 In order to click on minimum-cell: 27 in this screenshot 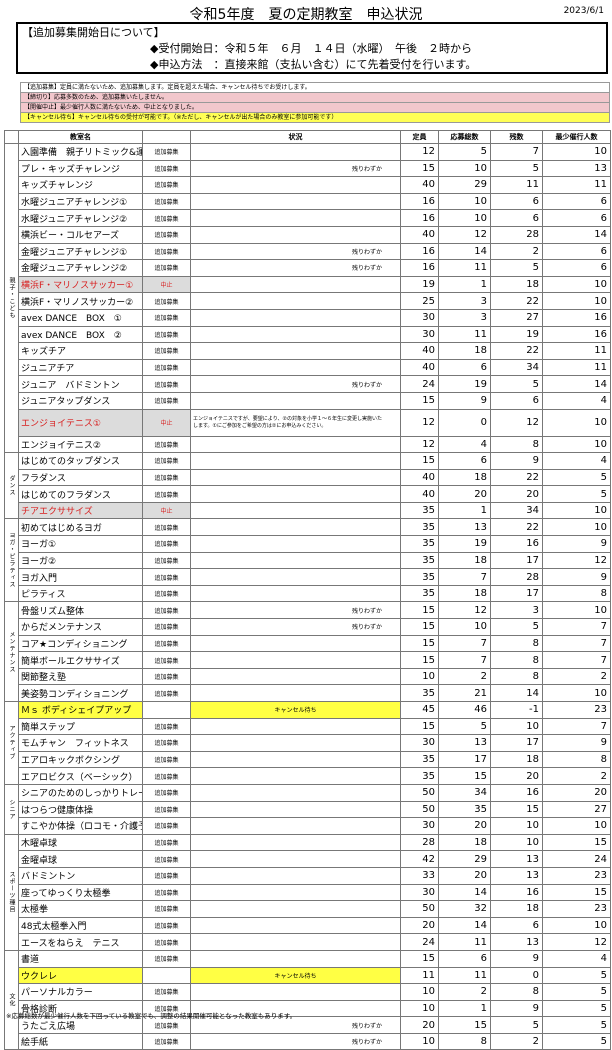, I will do `click(576, 809)`.